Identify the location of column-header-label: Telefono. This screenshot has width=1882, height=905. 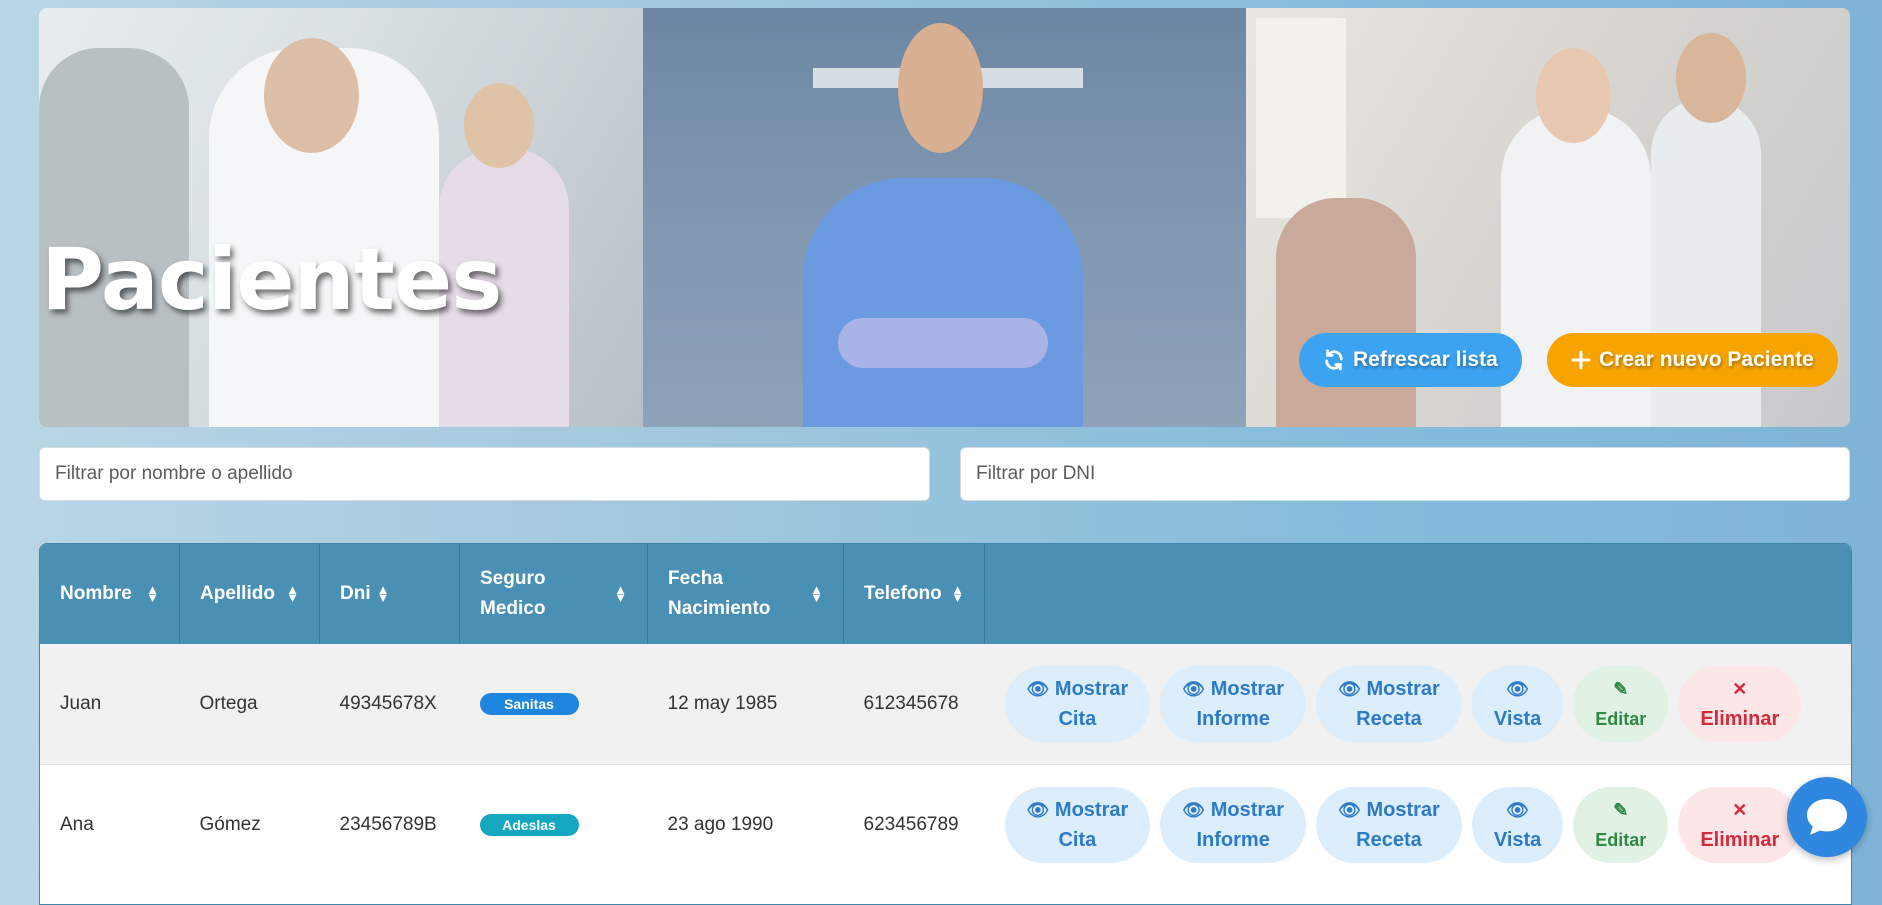
(903, 593).